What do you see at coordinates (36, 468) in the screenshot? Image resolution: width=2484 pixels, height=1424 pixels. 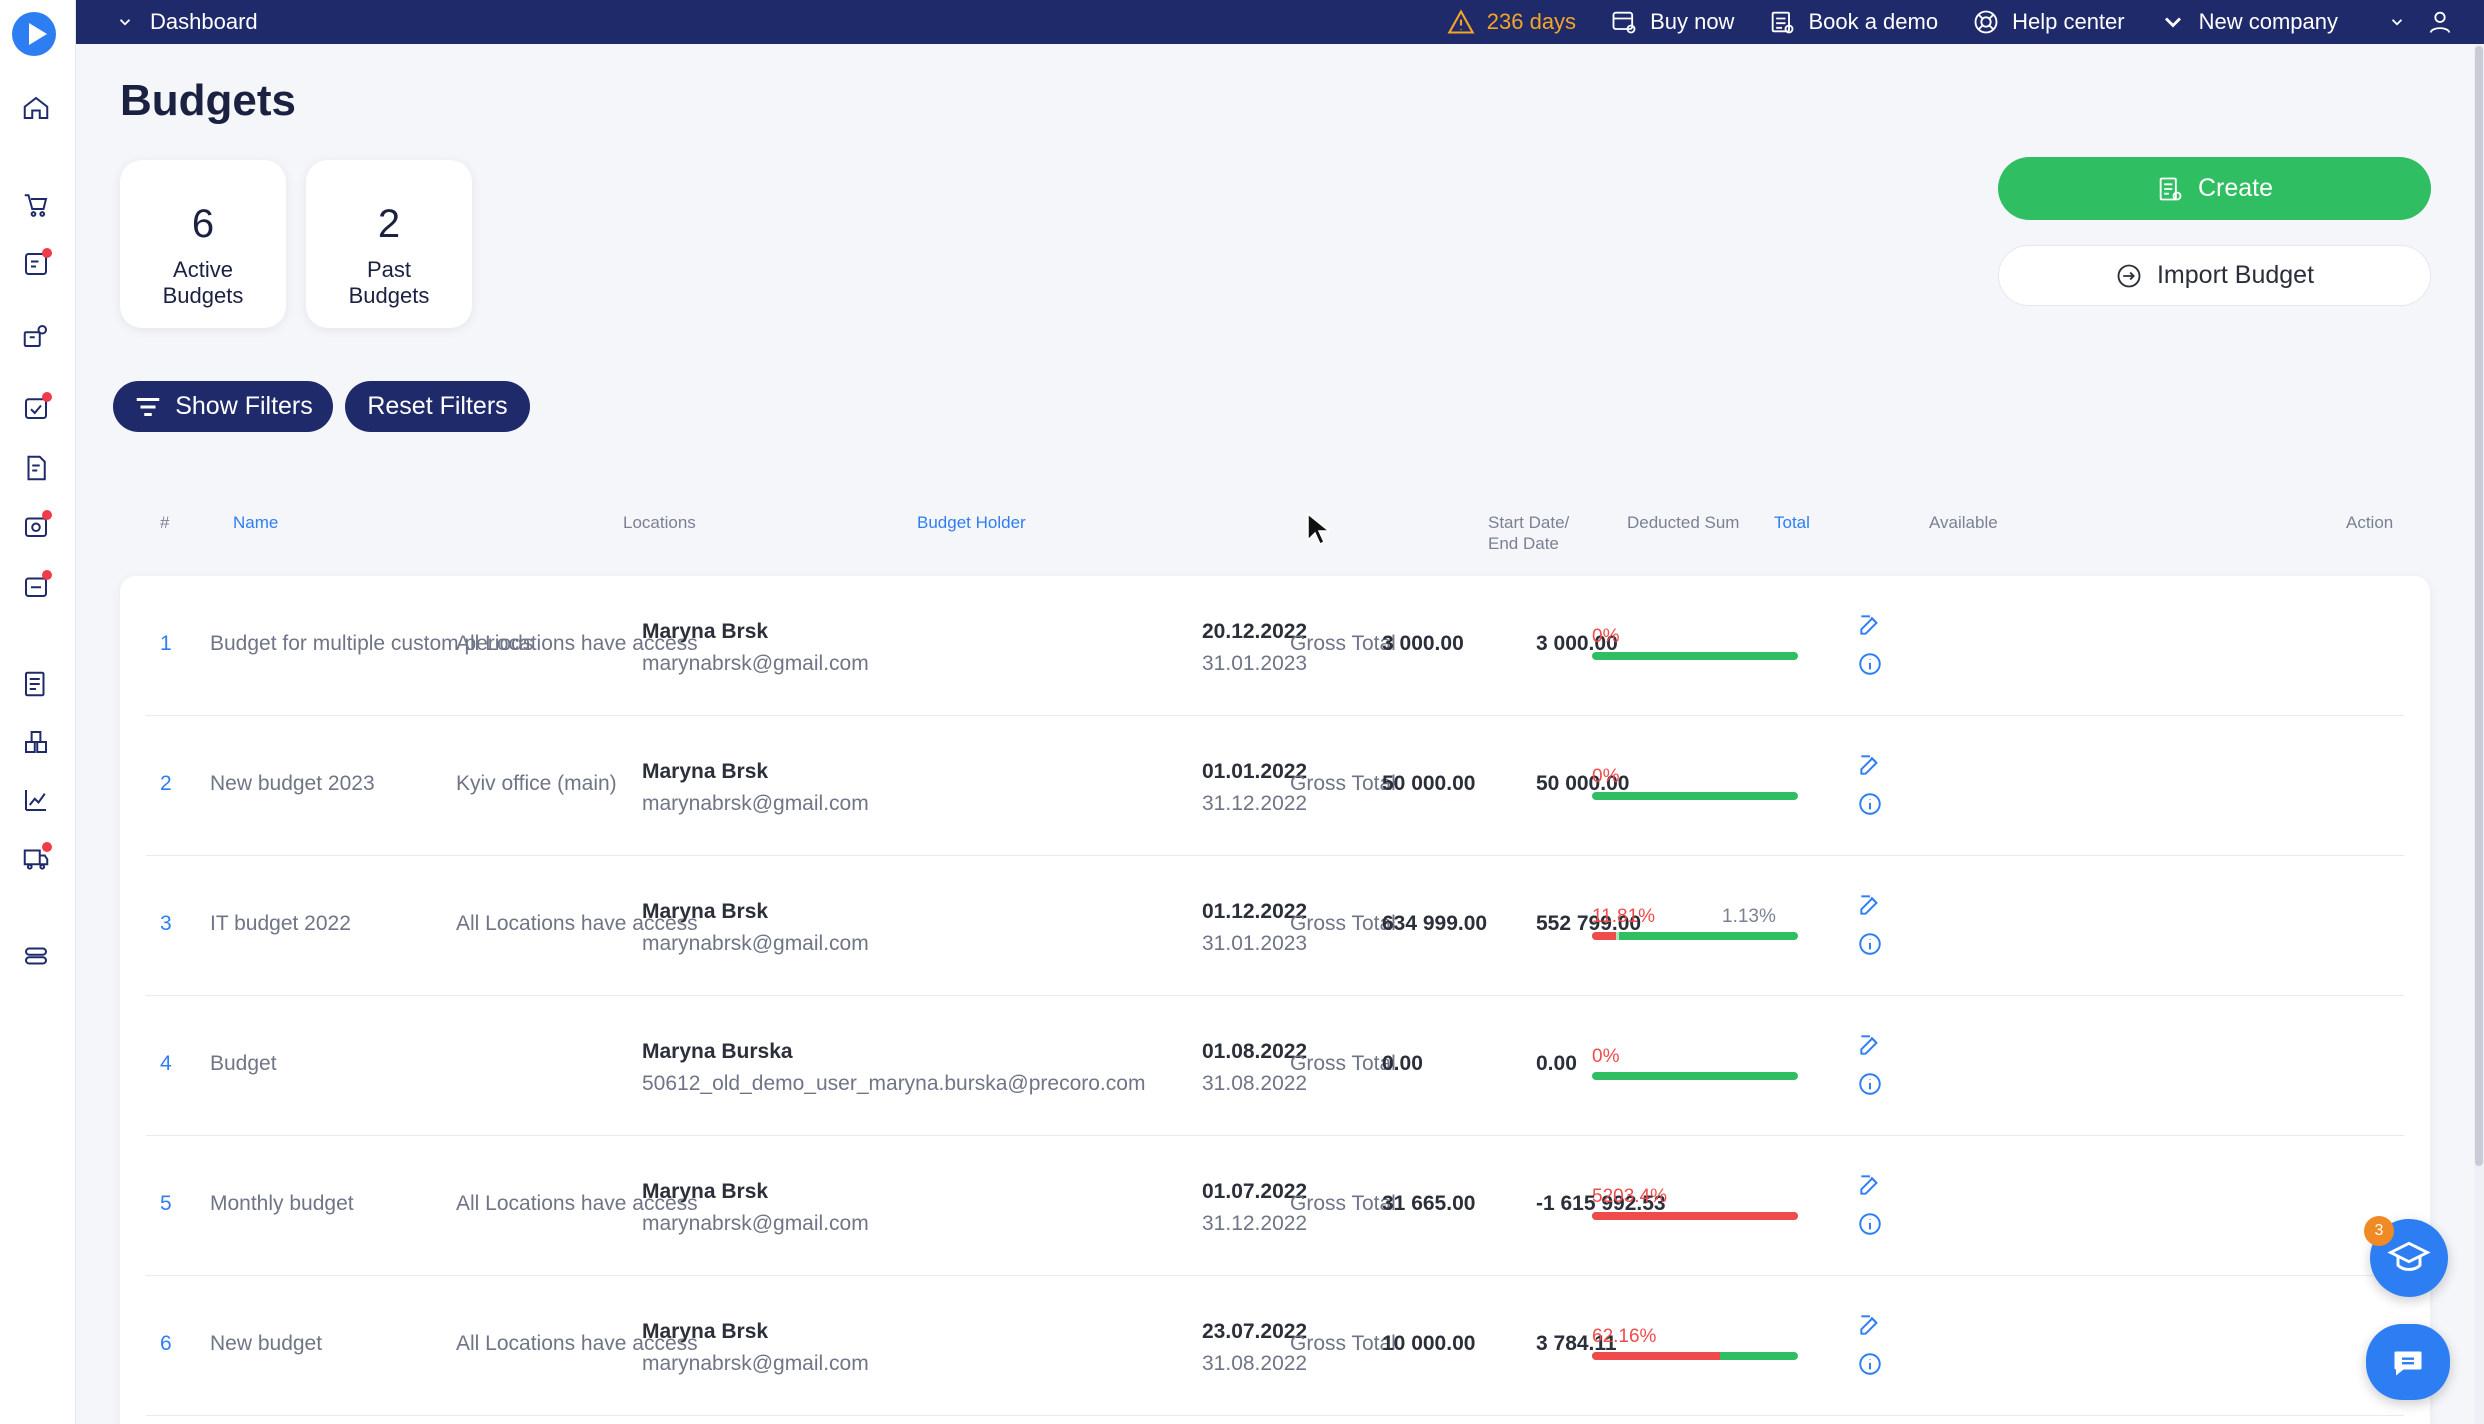 I see `invoices-icon` at bounding box center [36, 468].